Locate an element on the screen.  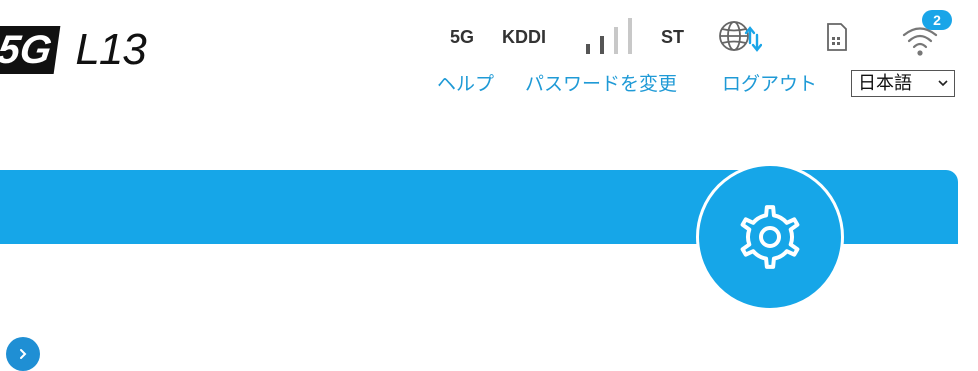
settings-button is located at coordinates (770, 237).